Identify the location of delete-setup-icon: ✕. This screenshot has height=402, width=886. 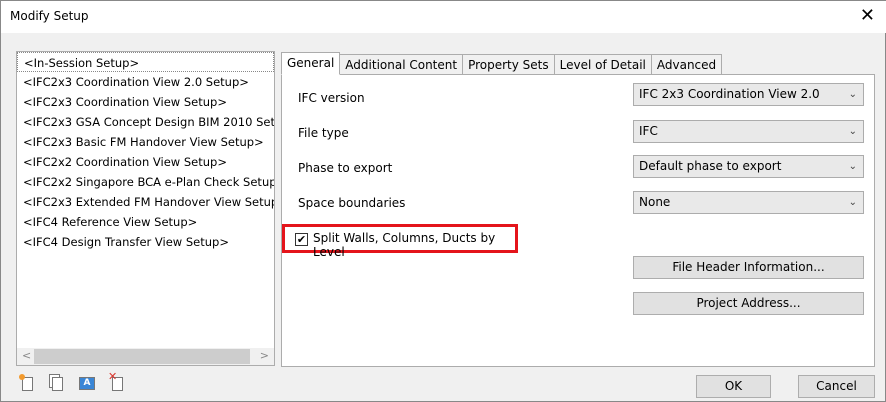
(116, 381).